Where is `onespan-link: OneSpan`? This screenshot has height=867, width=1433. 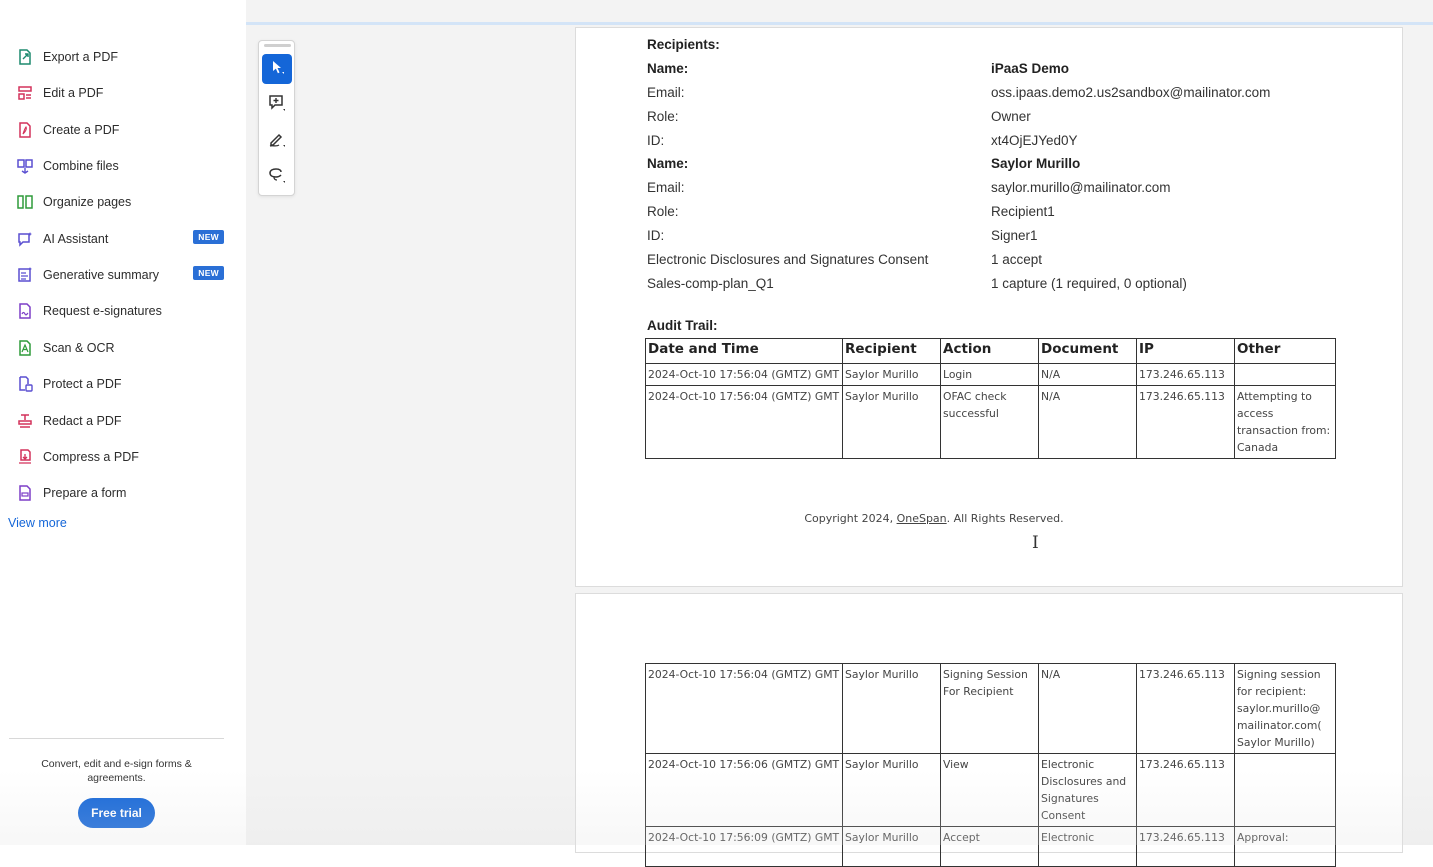
onespan-link: OneSpan is located at coordinates (922, 518).